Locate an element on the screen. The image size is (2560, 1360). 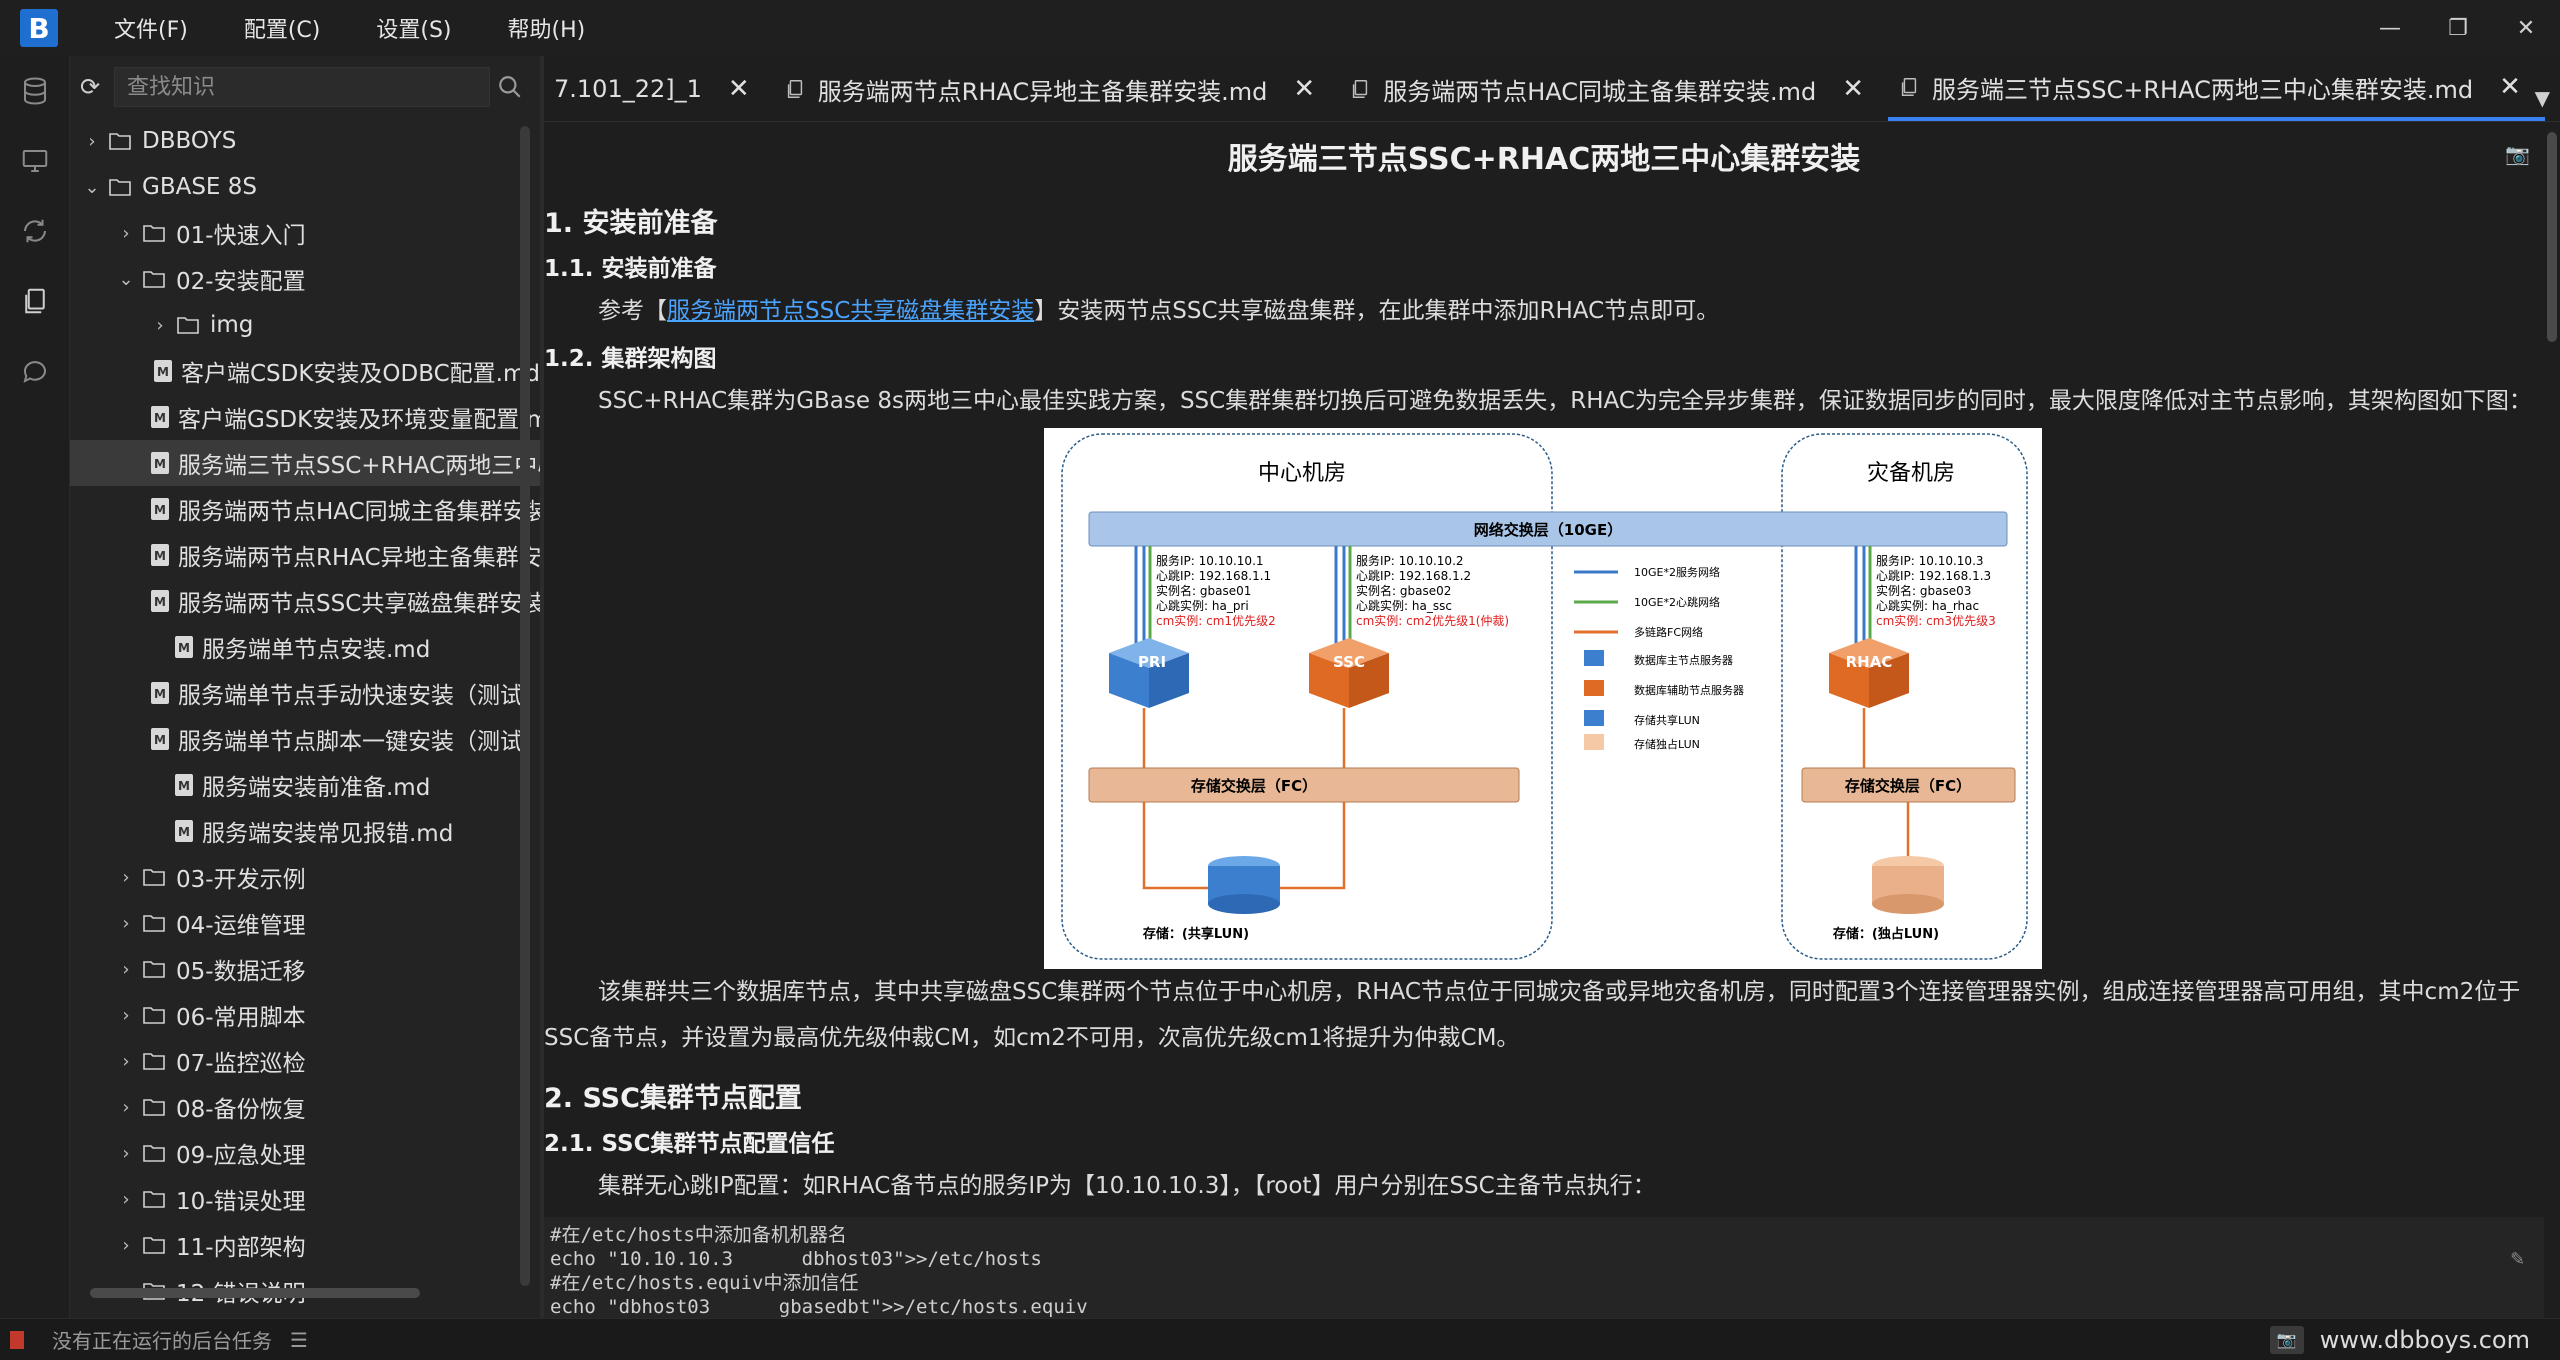
minimize-button: — is located at coordinates (2390, 28).